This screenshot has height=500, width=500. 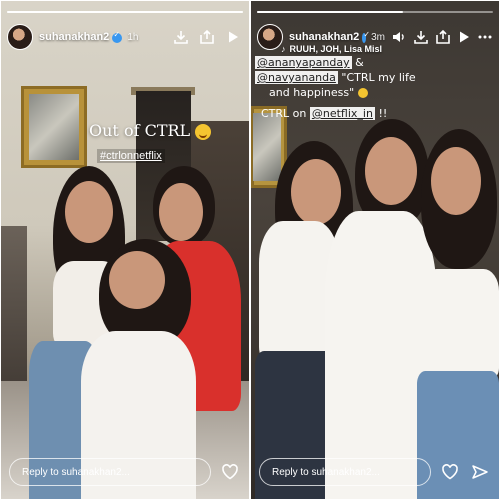 I want to click on caption-line: and happiness", so click(x=372, y=92).